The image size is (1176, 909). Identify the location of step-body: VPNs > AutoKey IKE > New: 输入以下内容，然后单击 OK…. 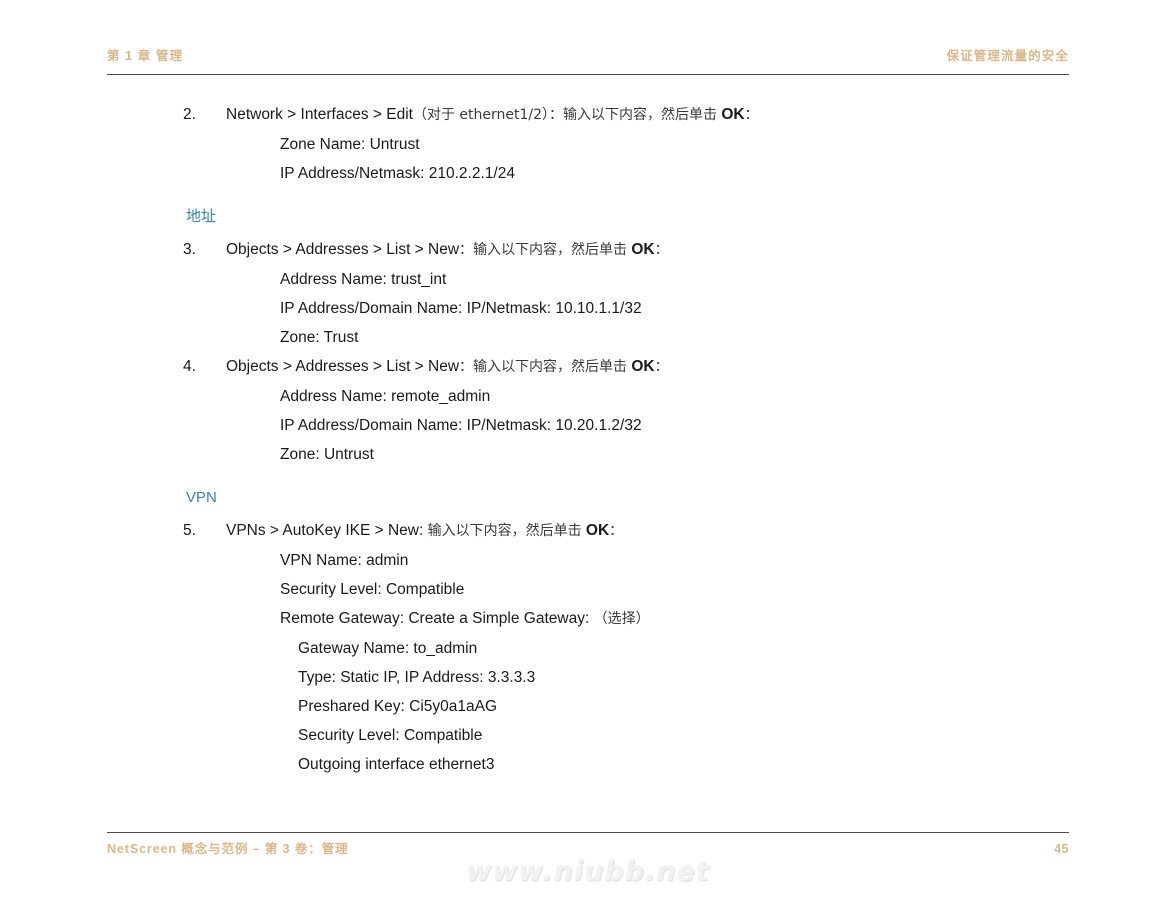
(701, 531).